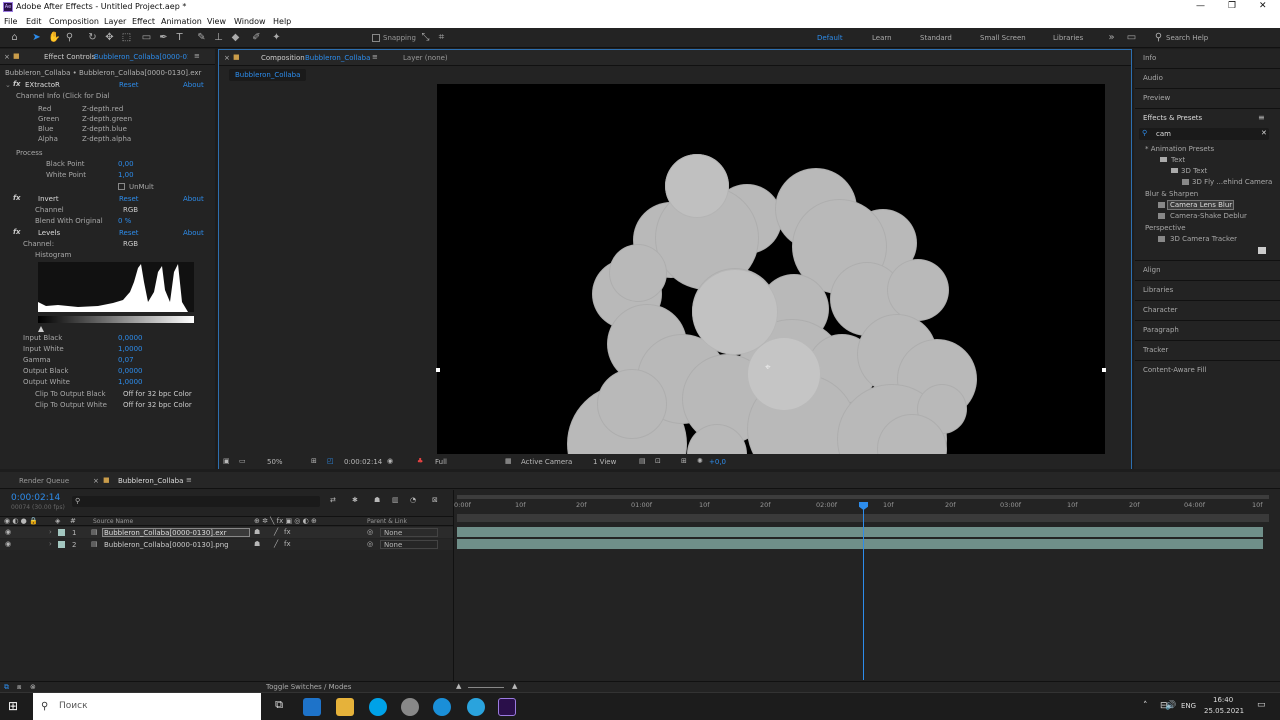 The image size is (1280, 720). What do you see at coordinates (50, 532) in the screenshot?
I see `twirl-icon: ›` at bounding box center [50, 532].